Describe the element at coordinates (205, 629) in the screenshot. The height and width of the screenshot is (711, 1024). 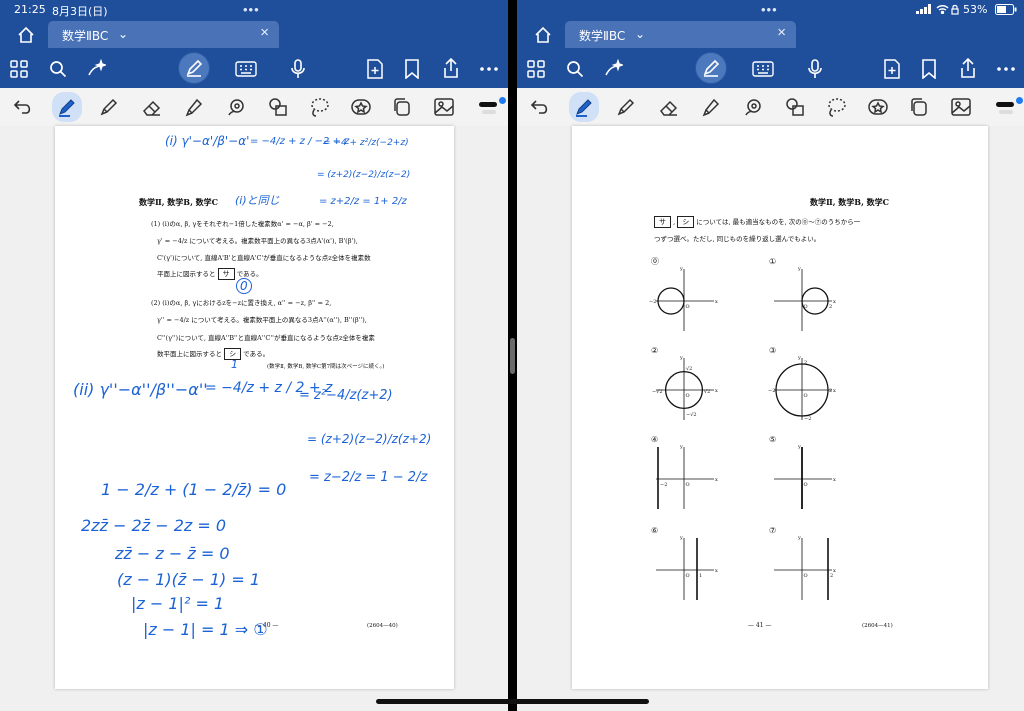
I see `handwriting-line6: |z − 1| = 1 ⇒ ①` at that location.